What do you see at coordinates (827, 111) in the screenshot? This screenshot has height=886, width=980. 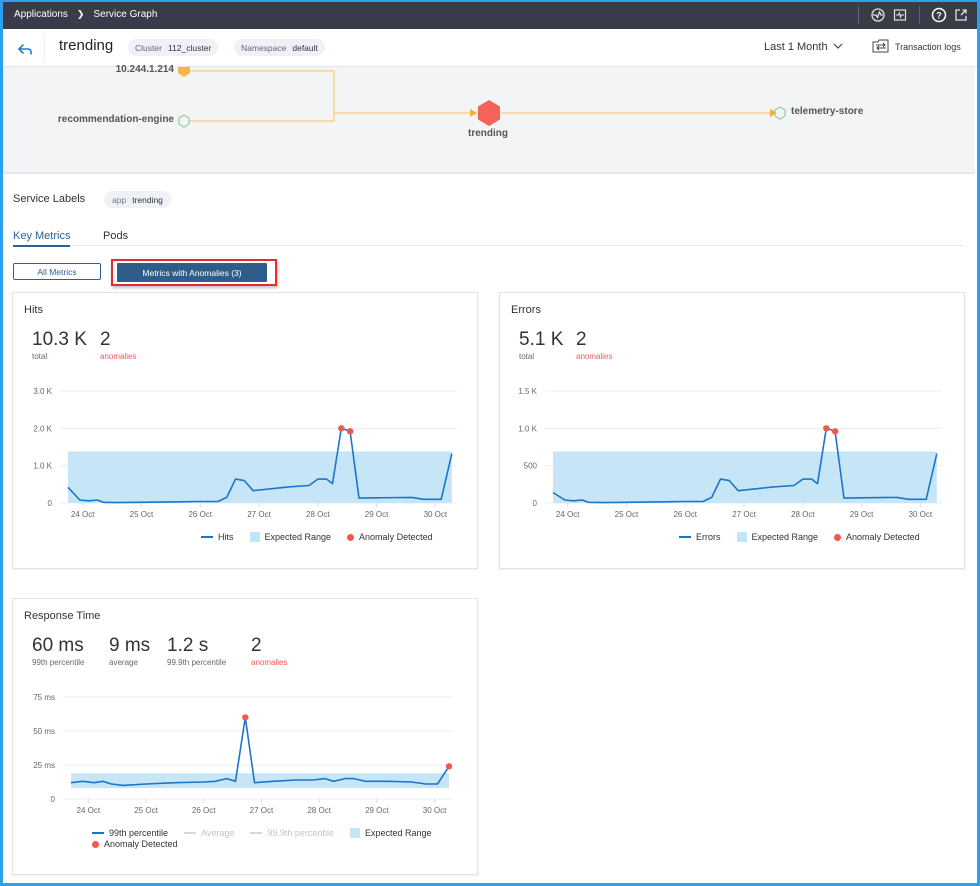 I see `node-label: telemetry-store` at bounding box center [827, 111].